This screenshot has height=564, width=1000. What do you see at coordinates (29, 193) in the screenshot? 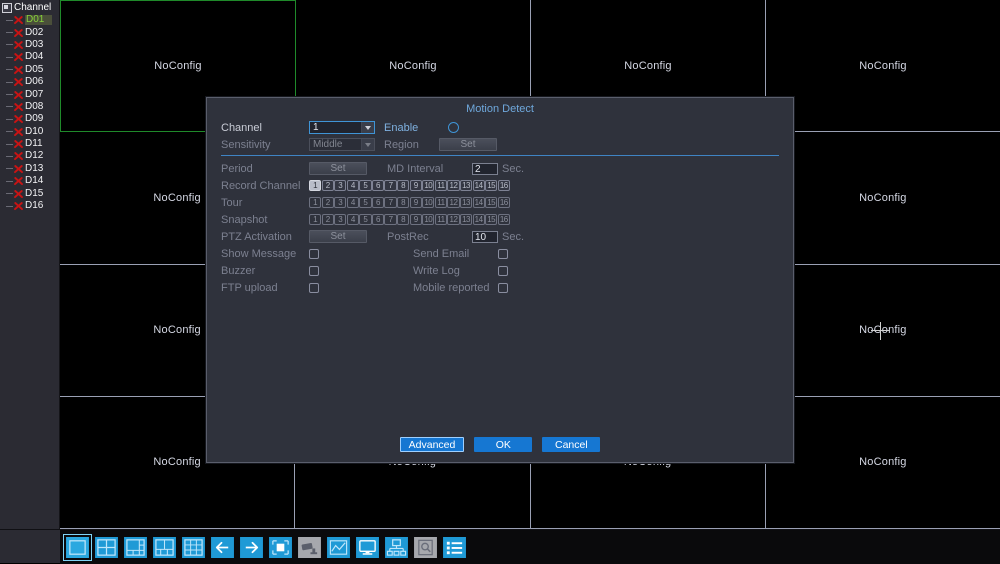
I see `sidebar-item-d15: D15` at bounding box center [29, 193].